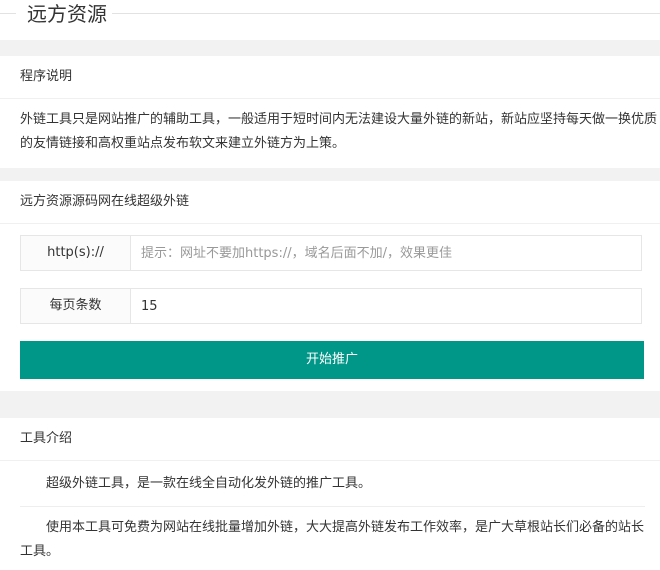  I want to click on per-page-input, so click(386, 306).